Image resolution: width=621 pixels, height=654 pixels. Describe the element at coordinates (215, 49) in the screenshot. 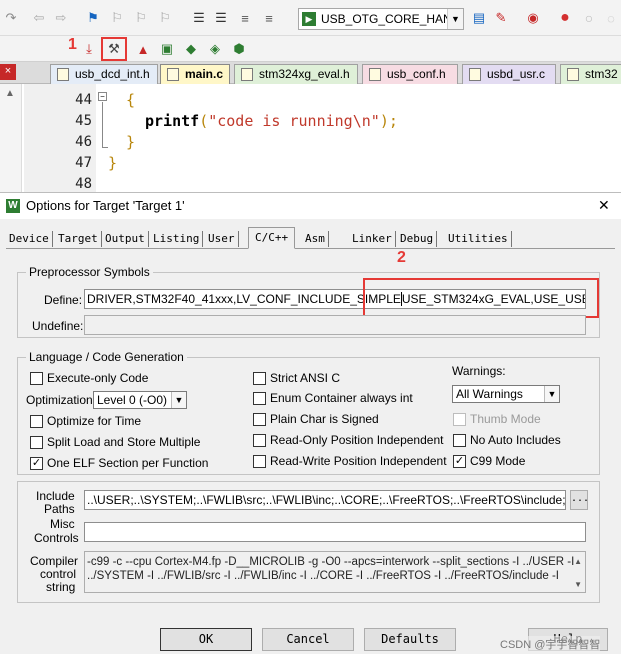

I see `pack-installer-icon: ◈` at that location.